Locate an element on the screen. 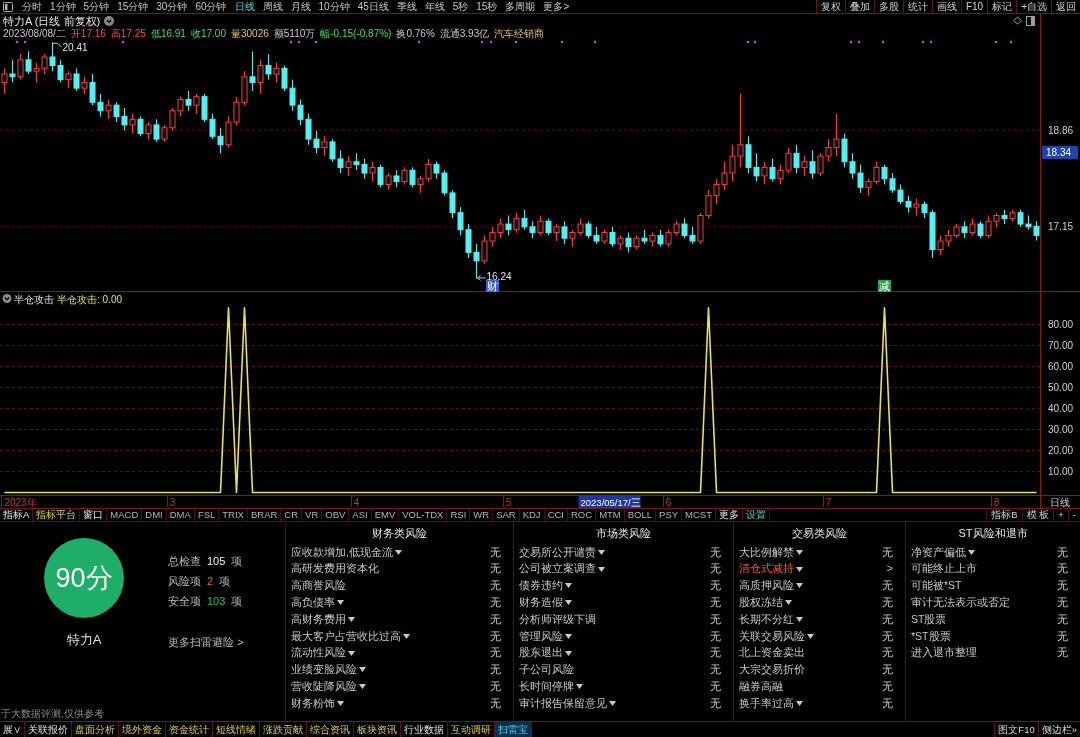  event-tag: 财 is located at coordinates (492, 286).